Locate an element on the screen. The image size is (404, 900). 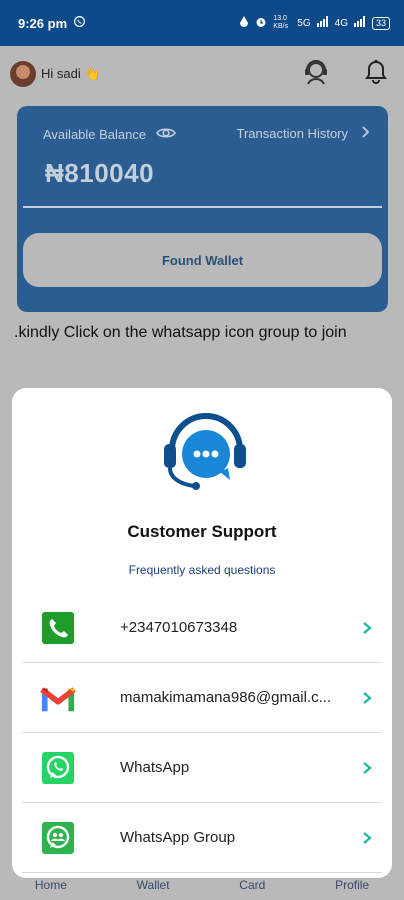
nav-card: Card is located at coordinates (252, 885).